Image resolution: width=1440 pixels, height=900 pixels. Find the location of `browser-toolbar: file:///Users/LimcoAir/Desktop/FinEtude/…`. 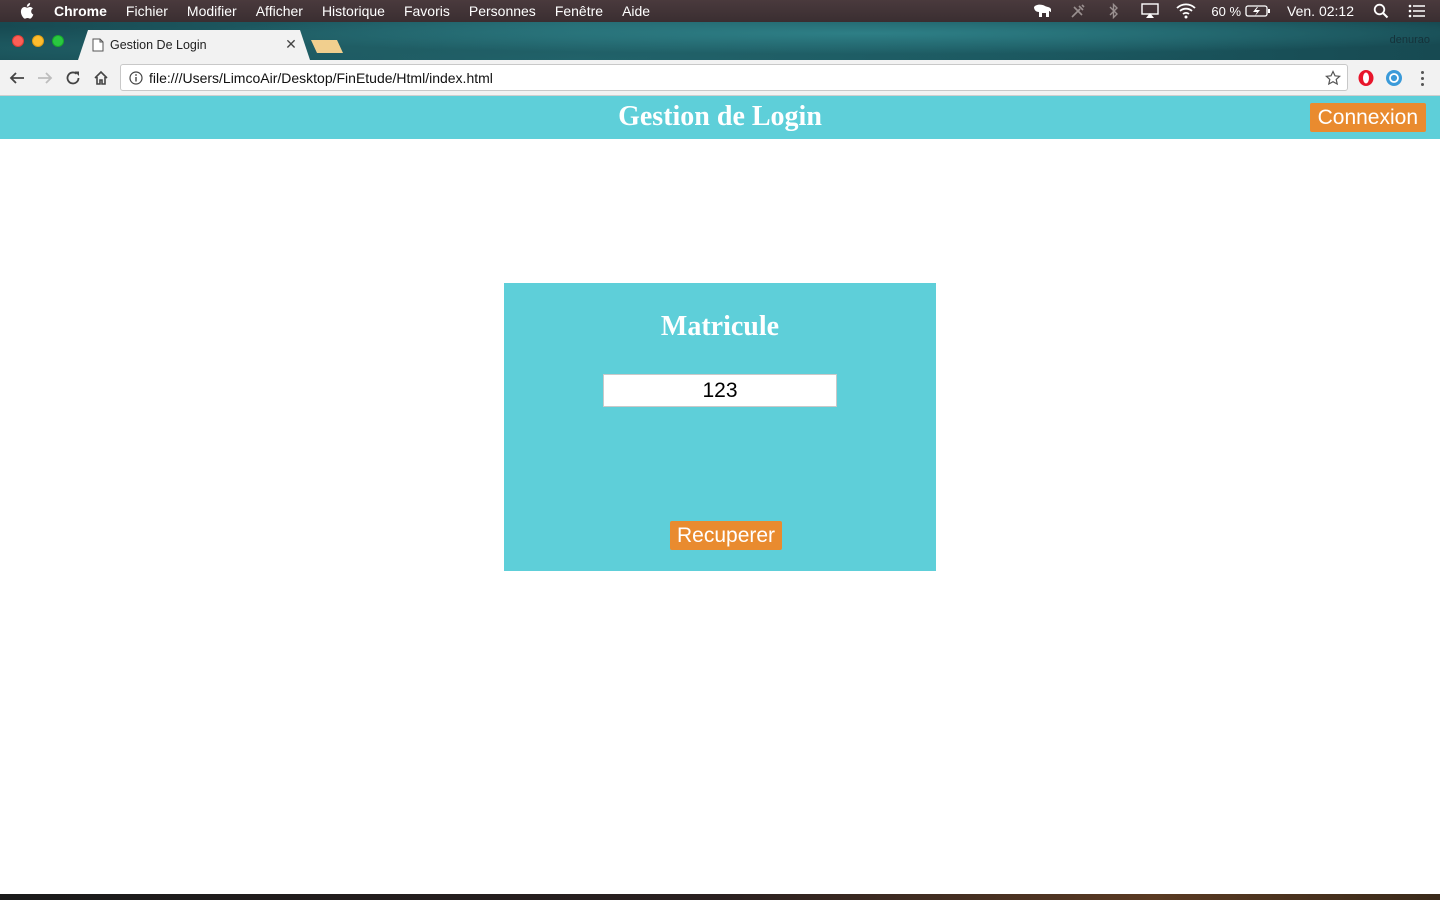

browser-toolbar: file:///Users/LimcoAir/Desktop/FinEtude/… is located at coordinates (720, 78).